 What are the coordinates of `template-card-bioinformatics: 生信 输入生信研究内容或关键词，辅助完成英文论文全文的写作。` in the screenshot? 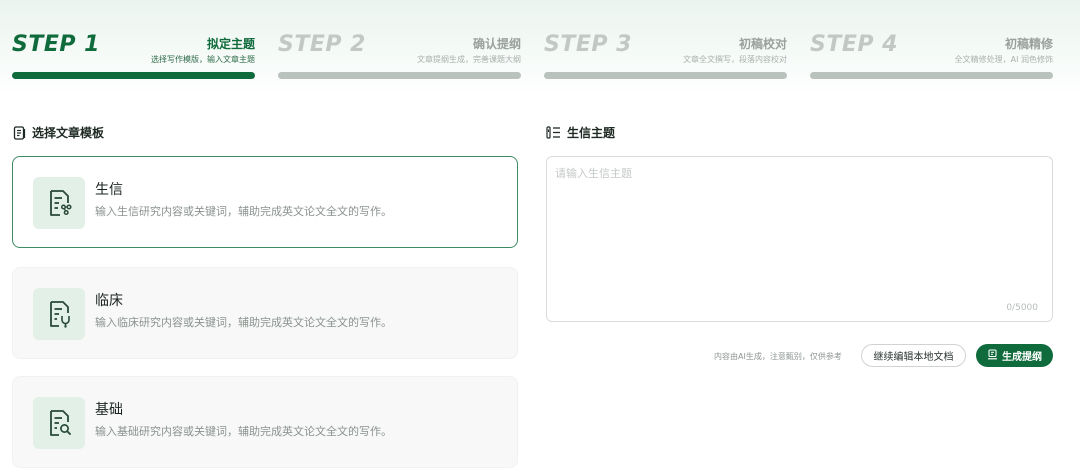 It's located at (265, 202).